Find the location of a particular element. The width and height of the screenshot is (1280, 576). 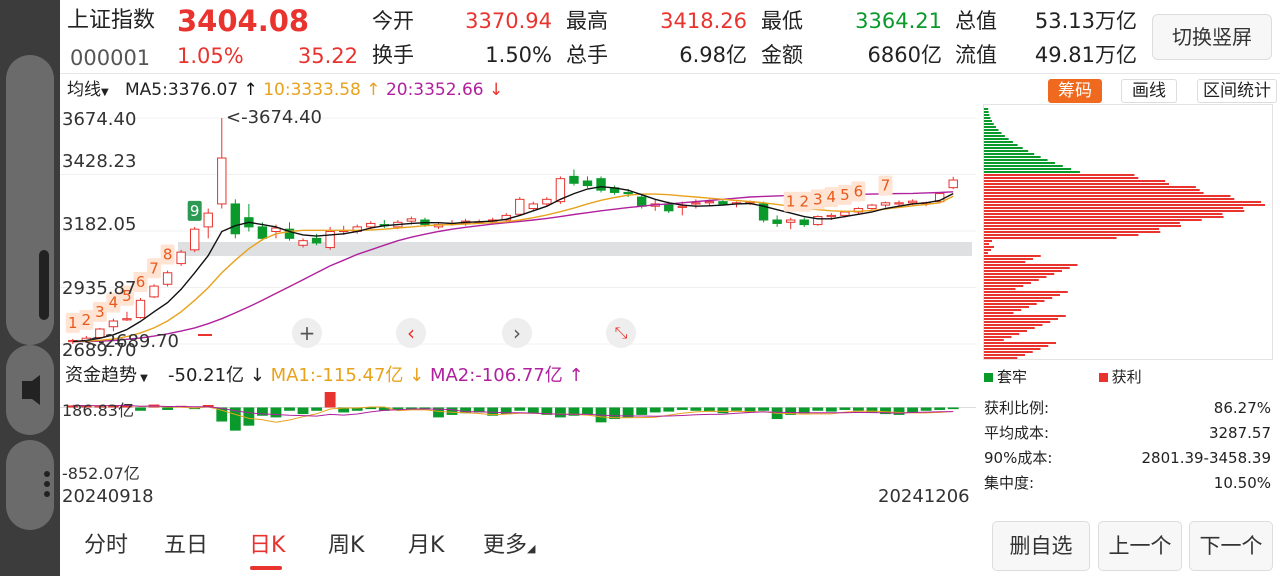

header-divider is located at coordinates (670, 73).